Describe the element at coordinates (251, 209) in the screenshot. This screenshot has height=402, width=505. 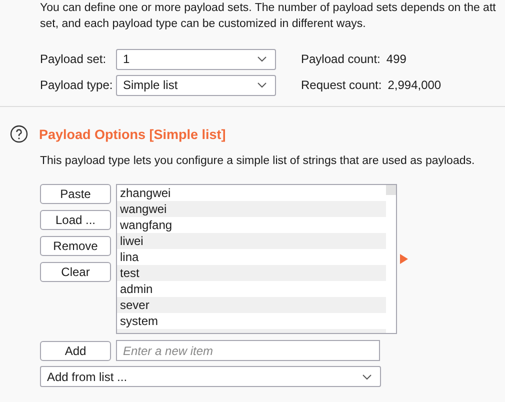
I see `list-item: wangwei` at that location.